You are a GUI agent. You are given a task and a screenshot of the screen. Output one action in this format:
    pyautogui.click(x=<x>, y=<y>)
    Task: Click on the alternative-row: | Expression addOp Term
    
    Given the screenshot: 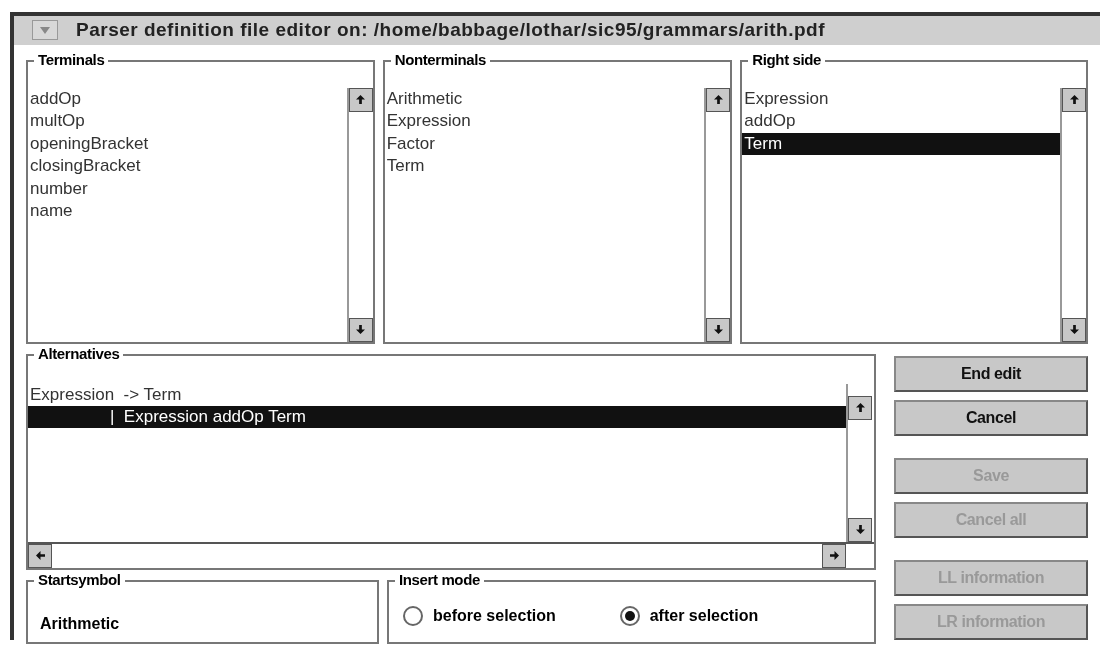 What is the action you would take?
    pyautogui.click(x=437, y=416)
    